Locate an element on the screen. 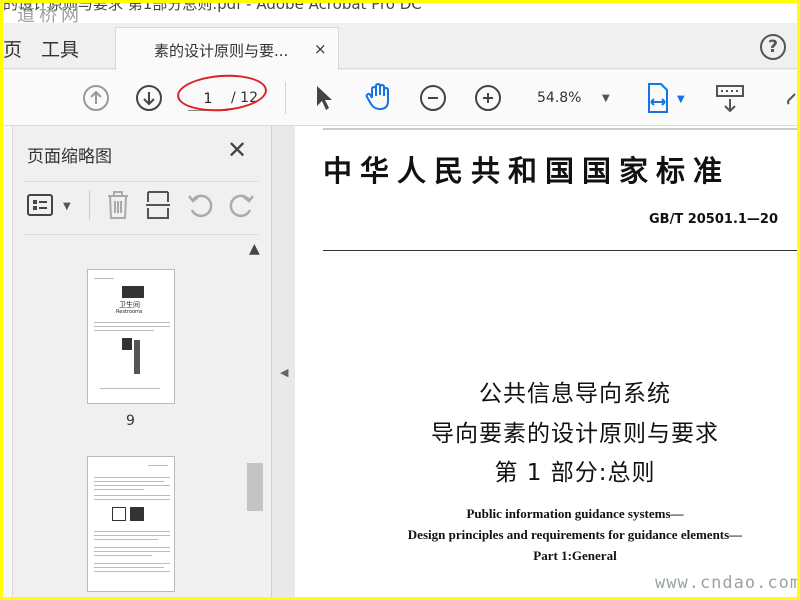  scroll-up-icon: ▲ is located at coordinates (254, 249).